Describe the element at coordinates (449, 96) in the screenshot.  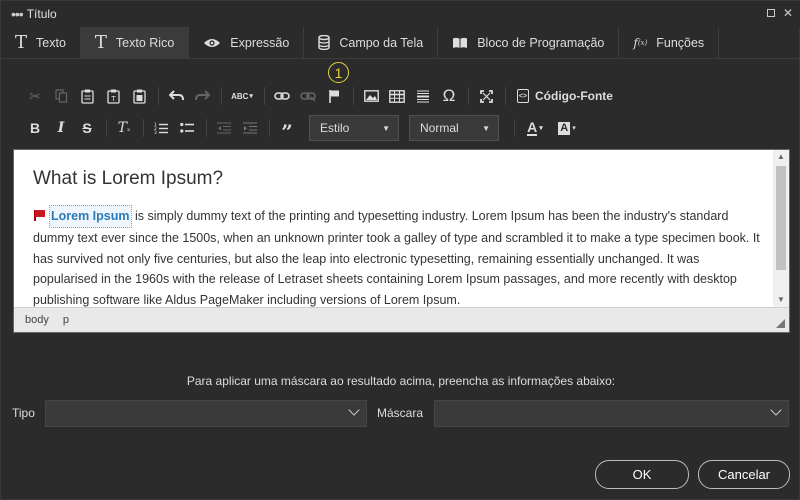
I see `special-char-omega-icon: Ω` at that location.